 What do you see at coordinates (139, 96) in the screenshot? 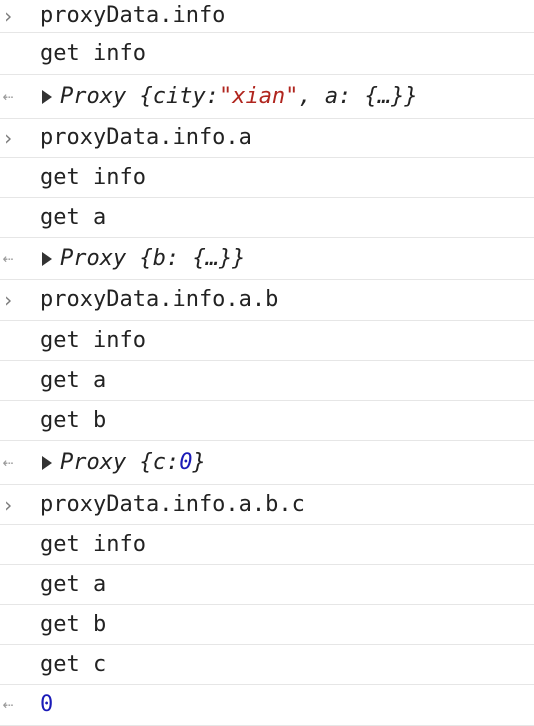
I see `console-result-object: Proxy {city:` at bounding box center [139, 96].